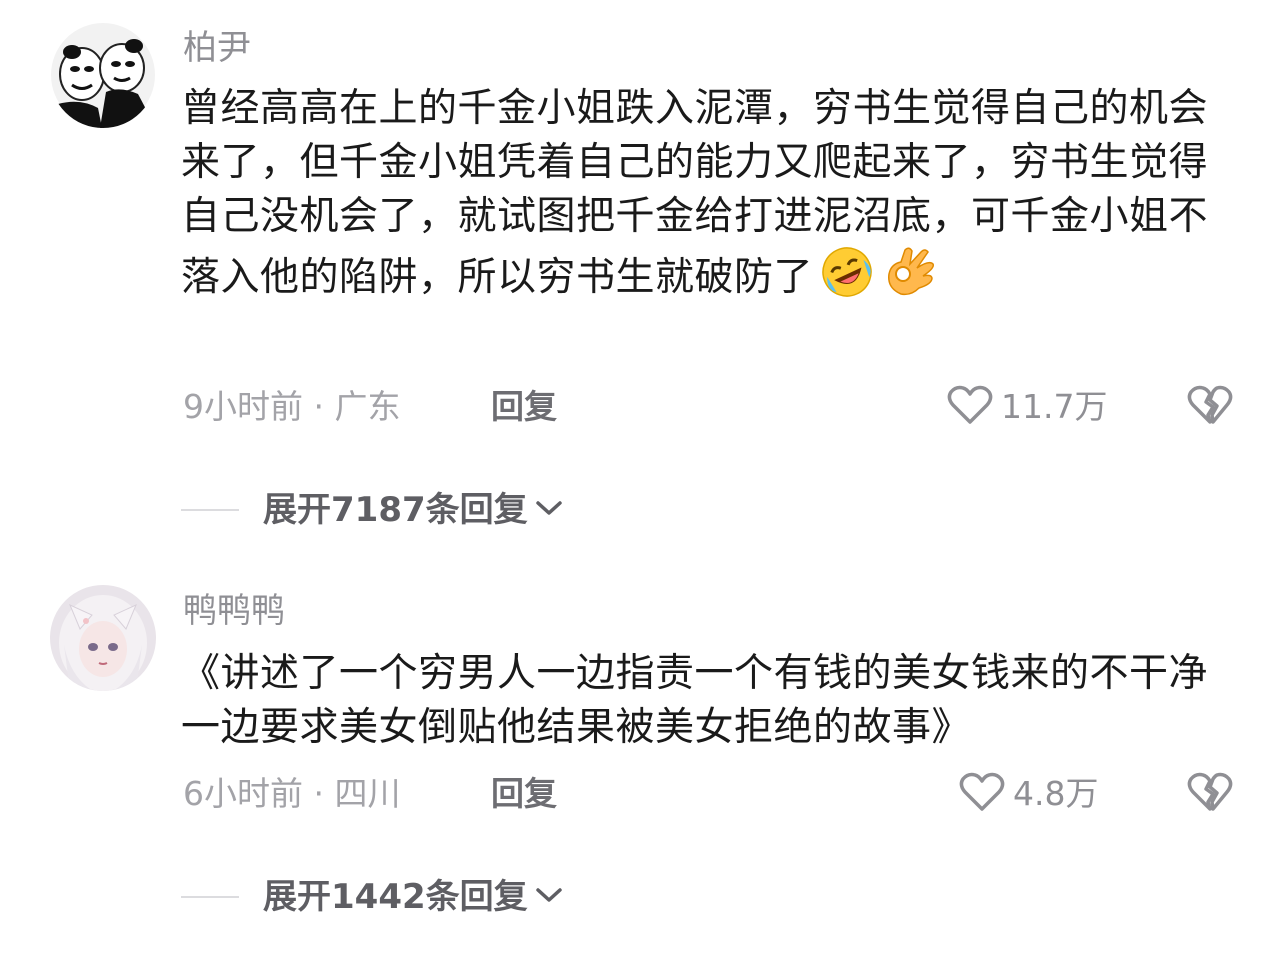 This screenshot has width=1284, height=953. What do you see at coordinates (911, 279) in the screenshot?
I see `ok-hand-emoji-icon` at bounding box center [911, 279].